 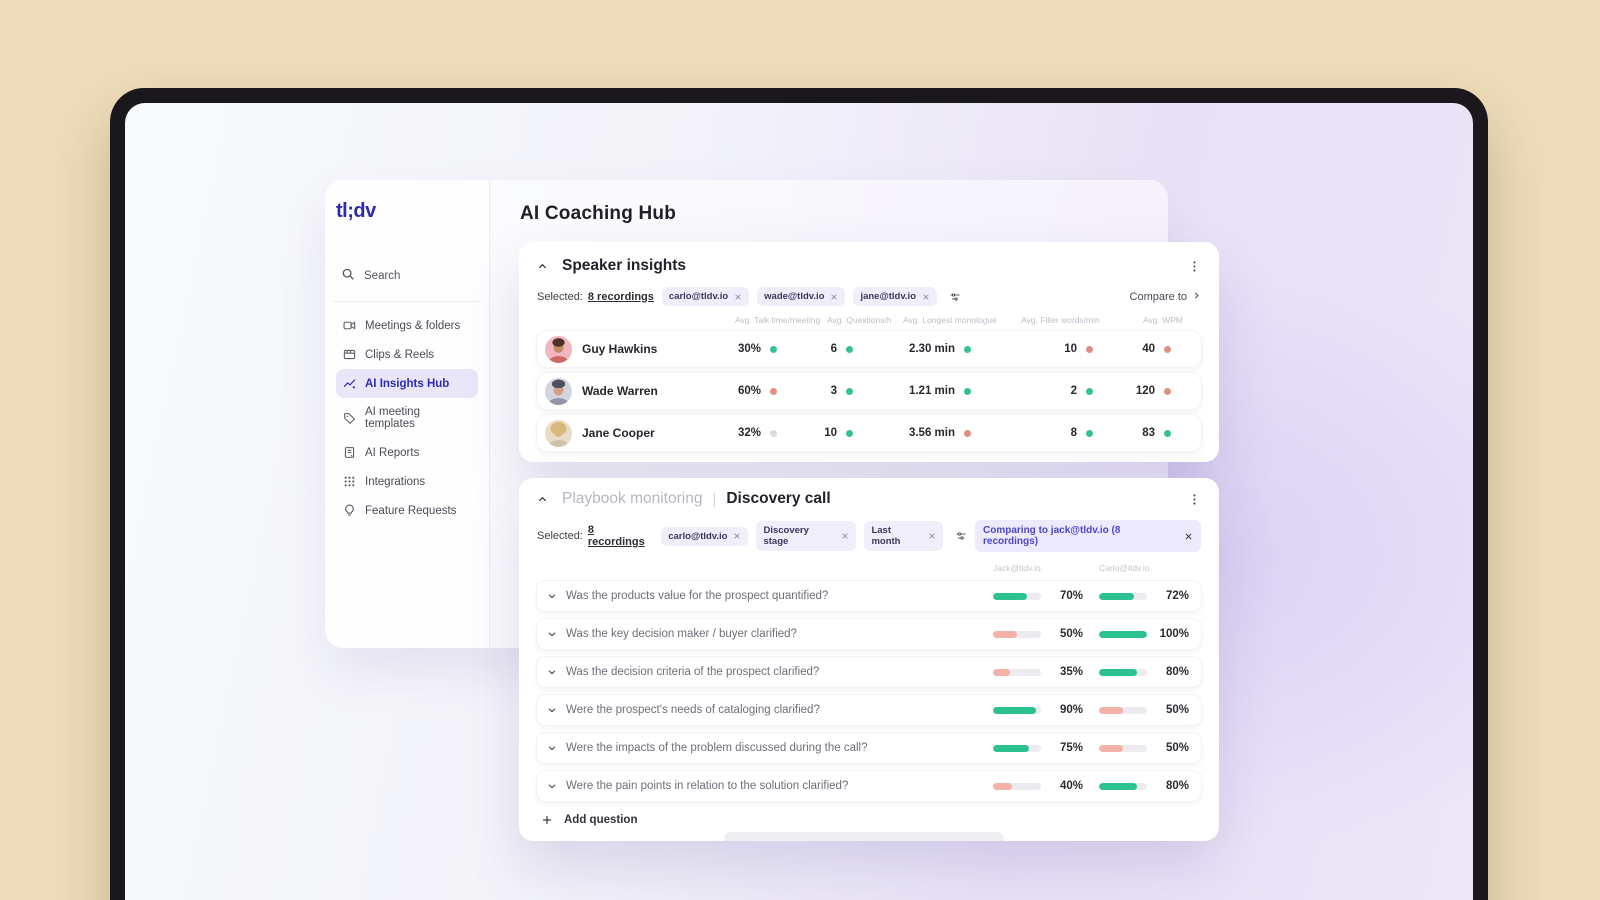 What do you see at coordinates (869, 266) in the screenshot?
I see `speaker-panel-header: Speaker insights` at bounding box center [869, 266].